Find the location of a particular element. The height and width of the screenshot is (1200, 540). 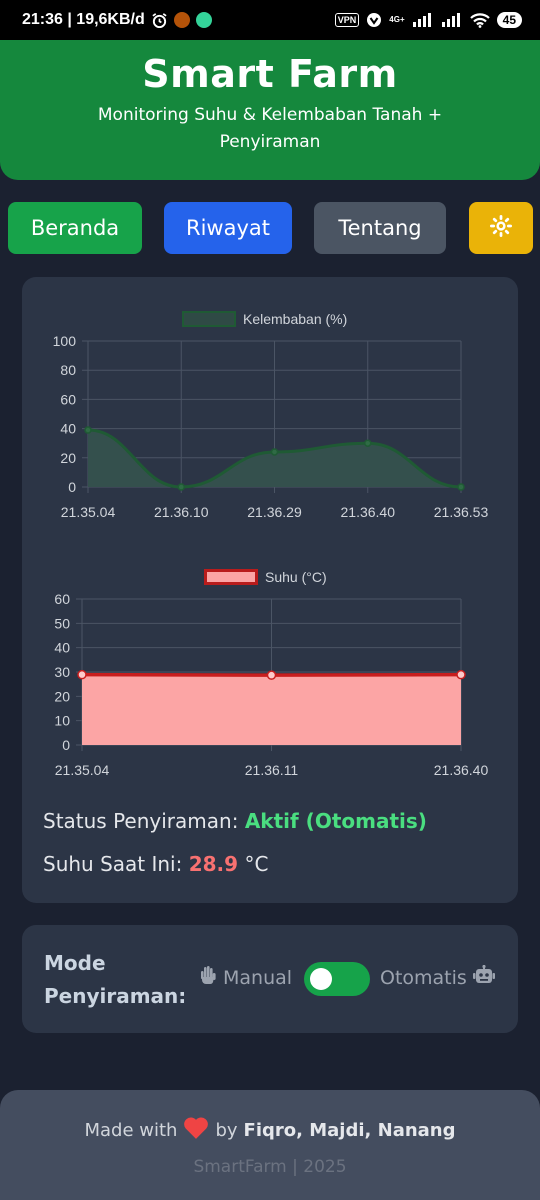

network-type: 4G+ is located at coordinates (397, 19).